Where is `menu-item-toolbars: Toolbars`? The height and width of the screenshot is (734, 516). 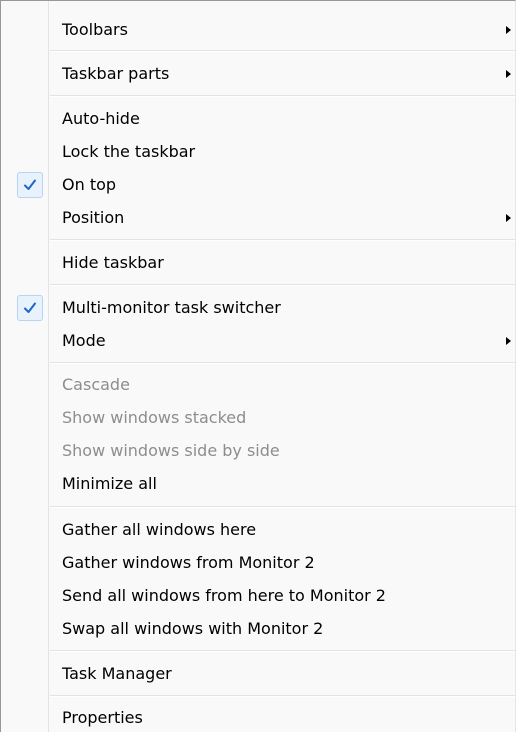
menu-item-toolbars: Toolbars is located at coordinates (258, 29).